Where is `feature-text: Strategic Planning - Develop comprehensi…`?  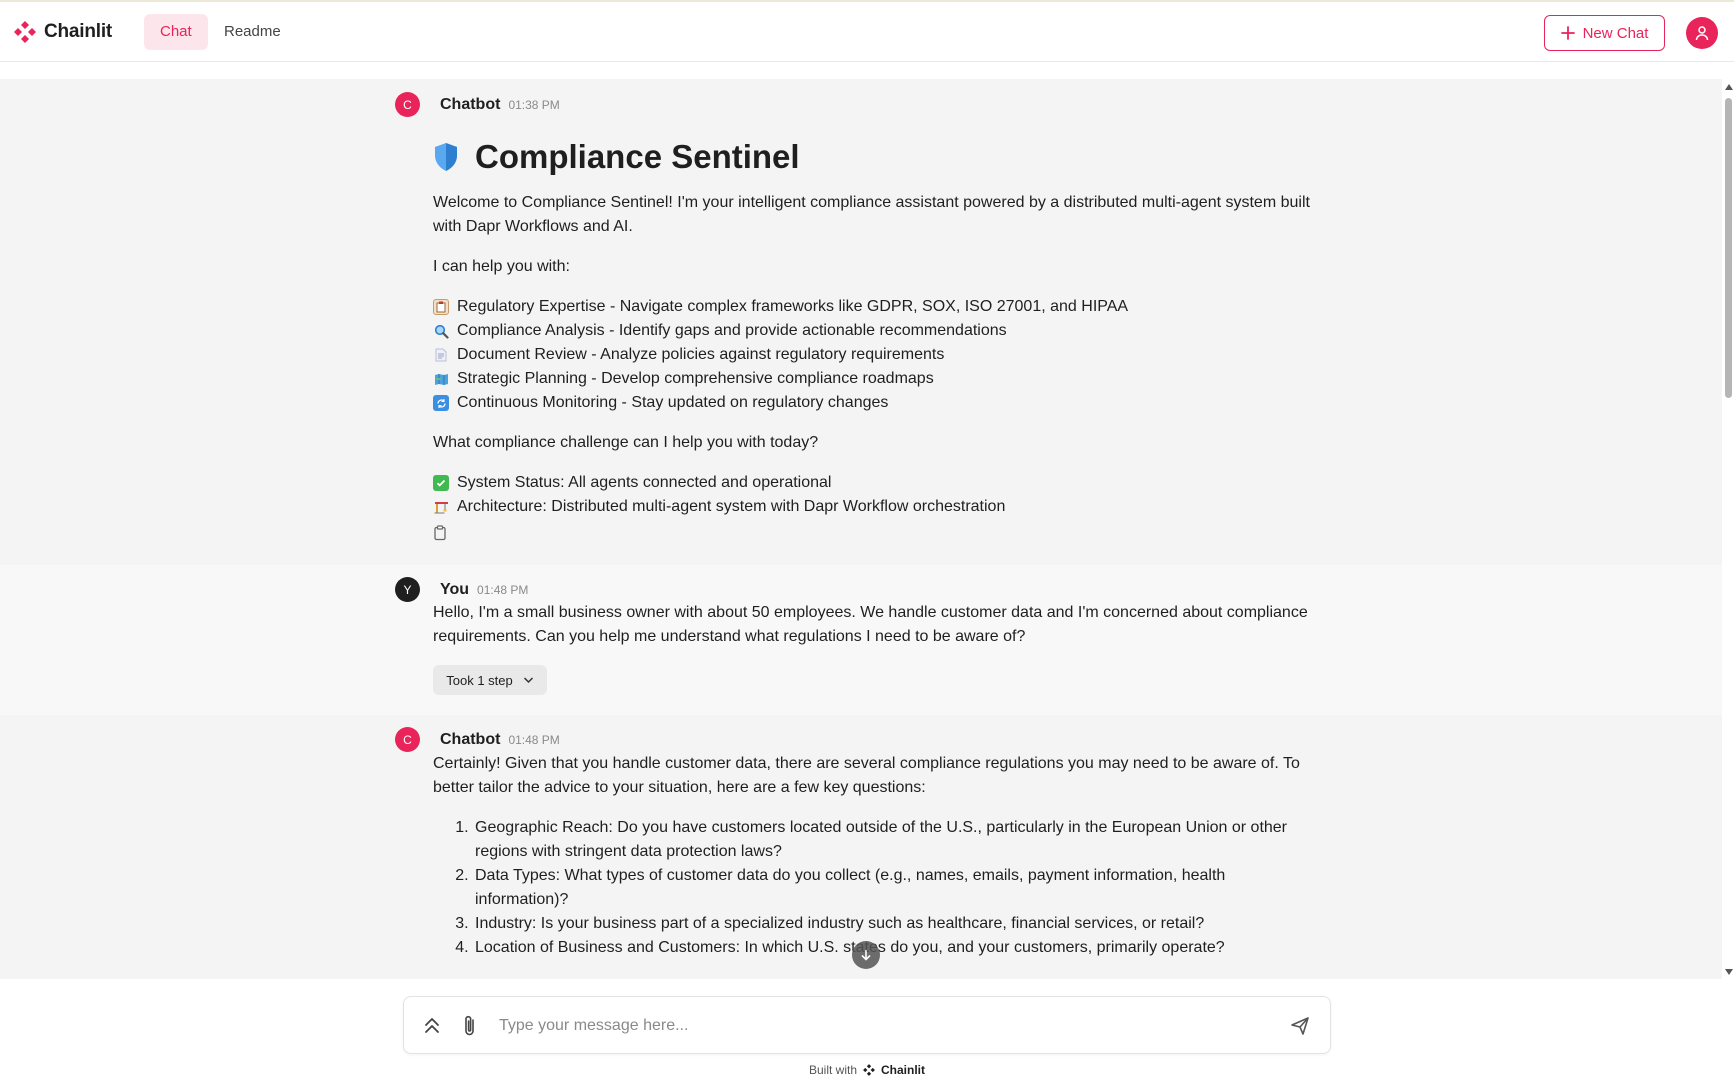
feature-text: Strategic Planning - Develop comprehensi… is located at coordinates (695, 378).